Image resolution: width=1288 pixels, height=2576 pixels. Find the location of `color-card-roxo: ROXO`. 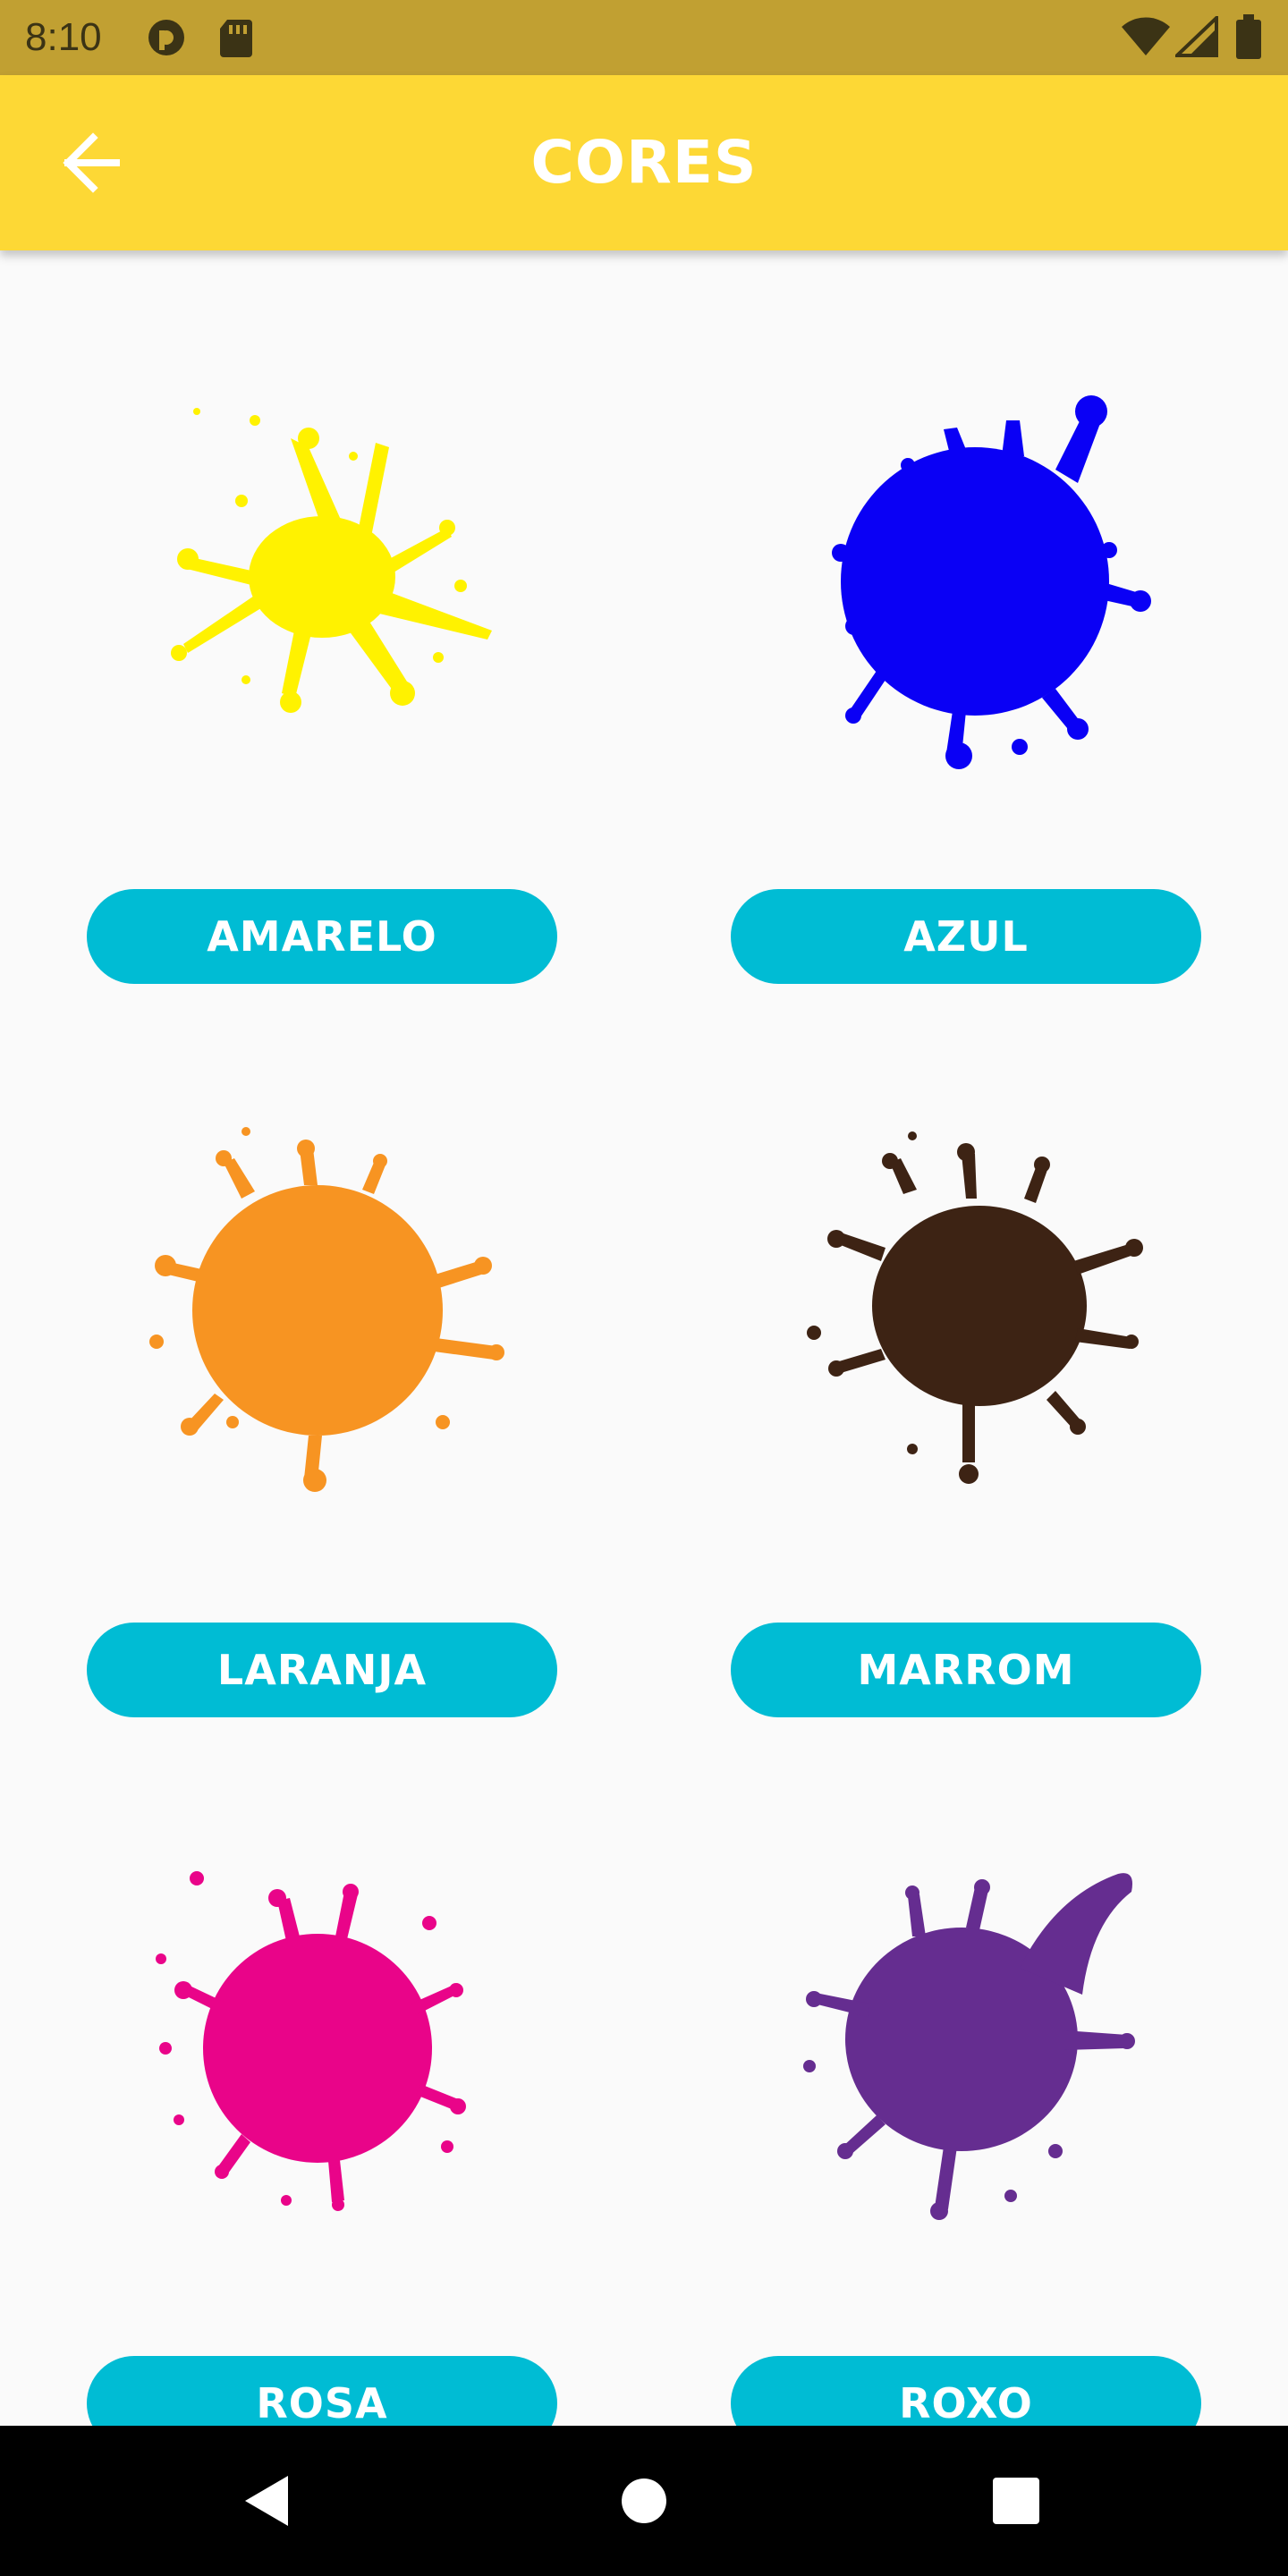

color-card-roxo: ROXO is located at coordinates (966, 2143).